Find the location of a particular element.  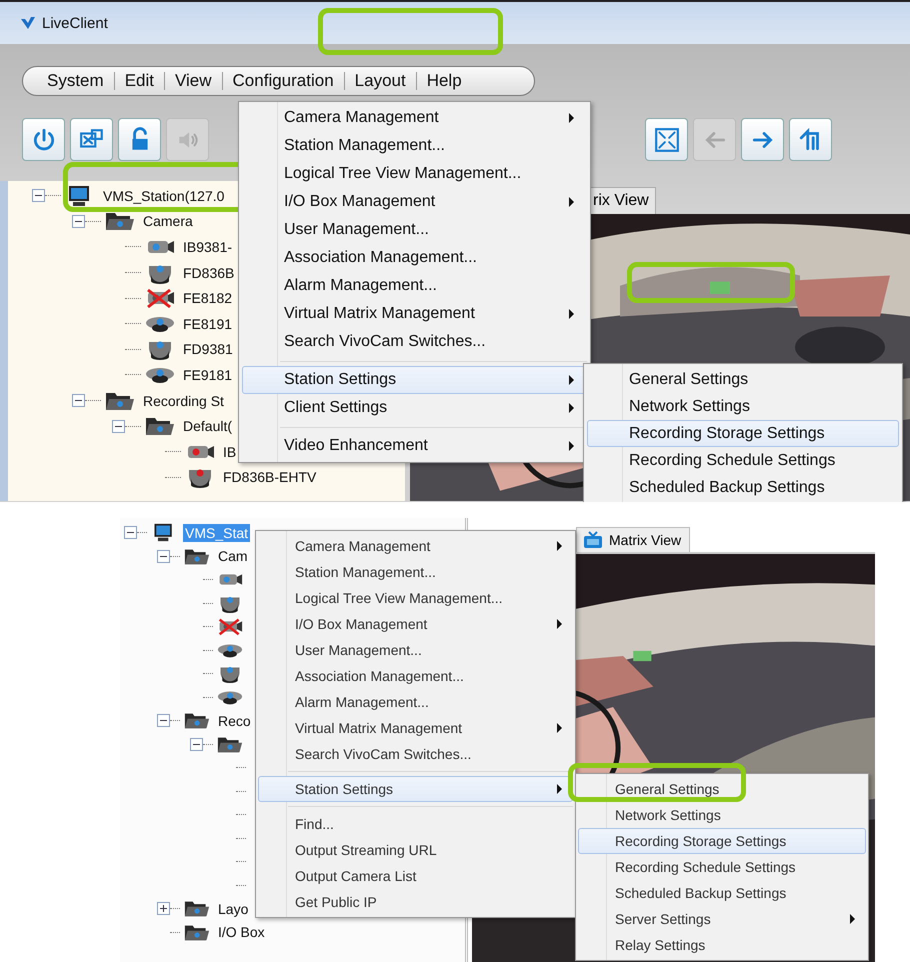

tree-item: Recording St is located at coordinates (183, 401).